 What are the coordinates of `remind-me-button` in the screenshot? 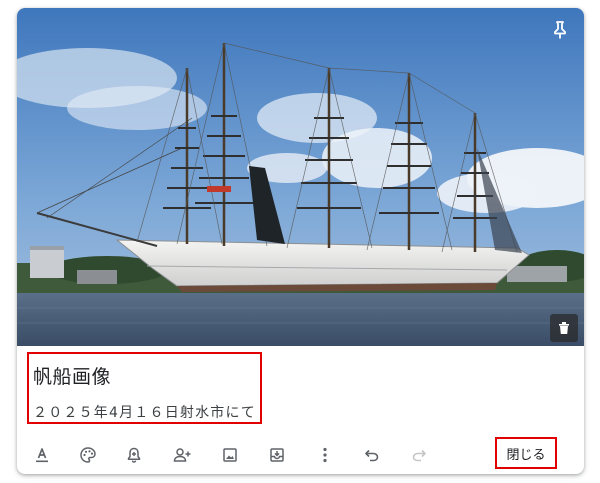 It's located at (134, 455).